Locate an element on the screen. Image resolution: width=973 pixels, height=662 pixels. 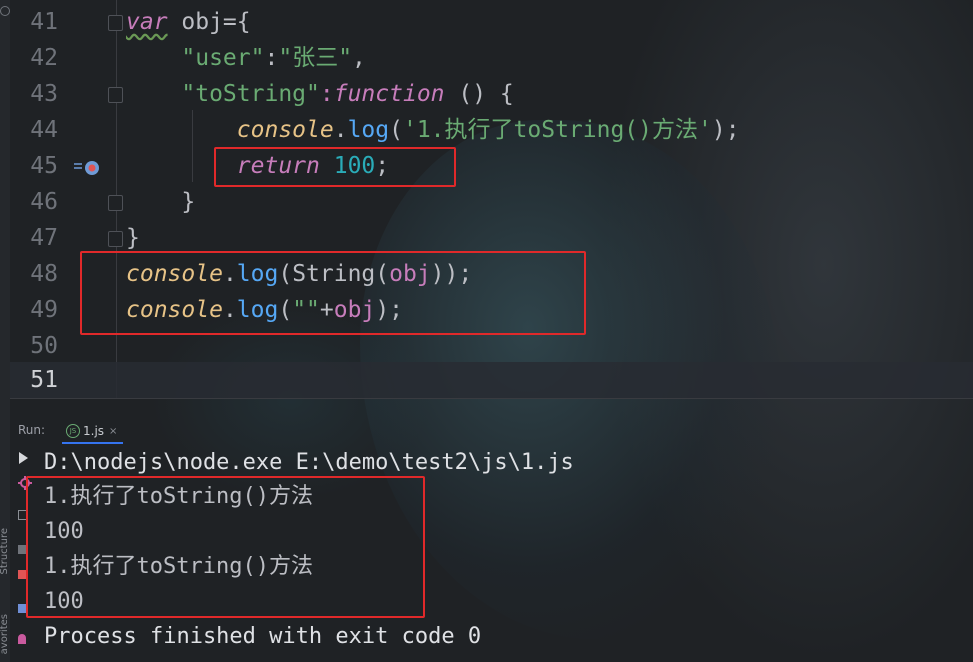
keyword: function is located at coordinates (389, 94).